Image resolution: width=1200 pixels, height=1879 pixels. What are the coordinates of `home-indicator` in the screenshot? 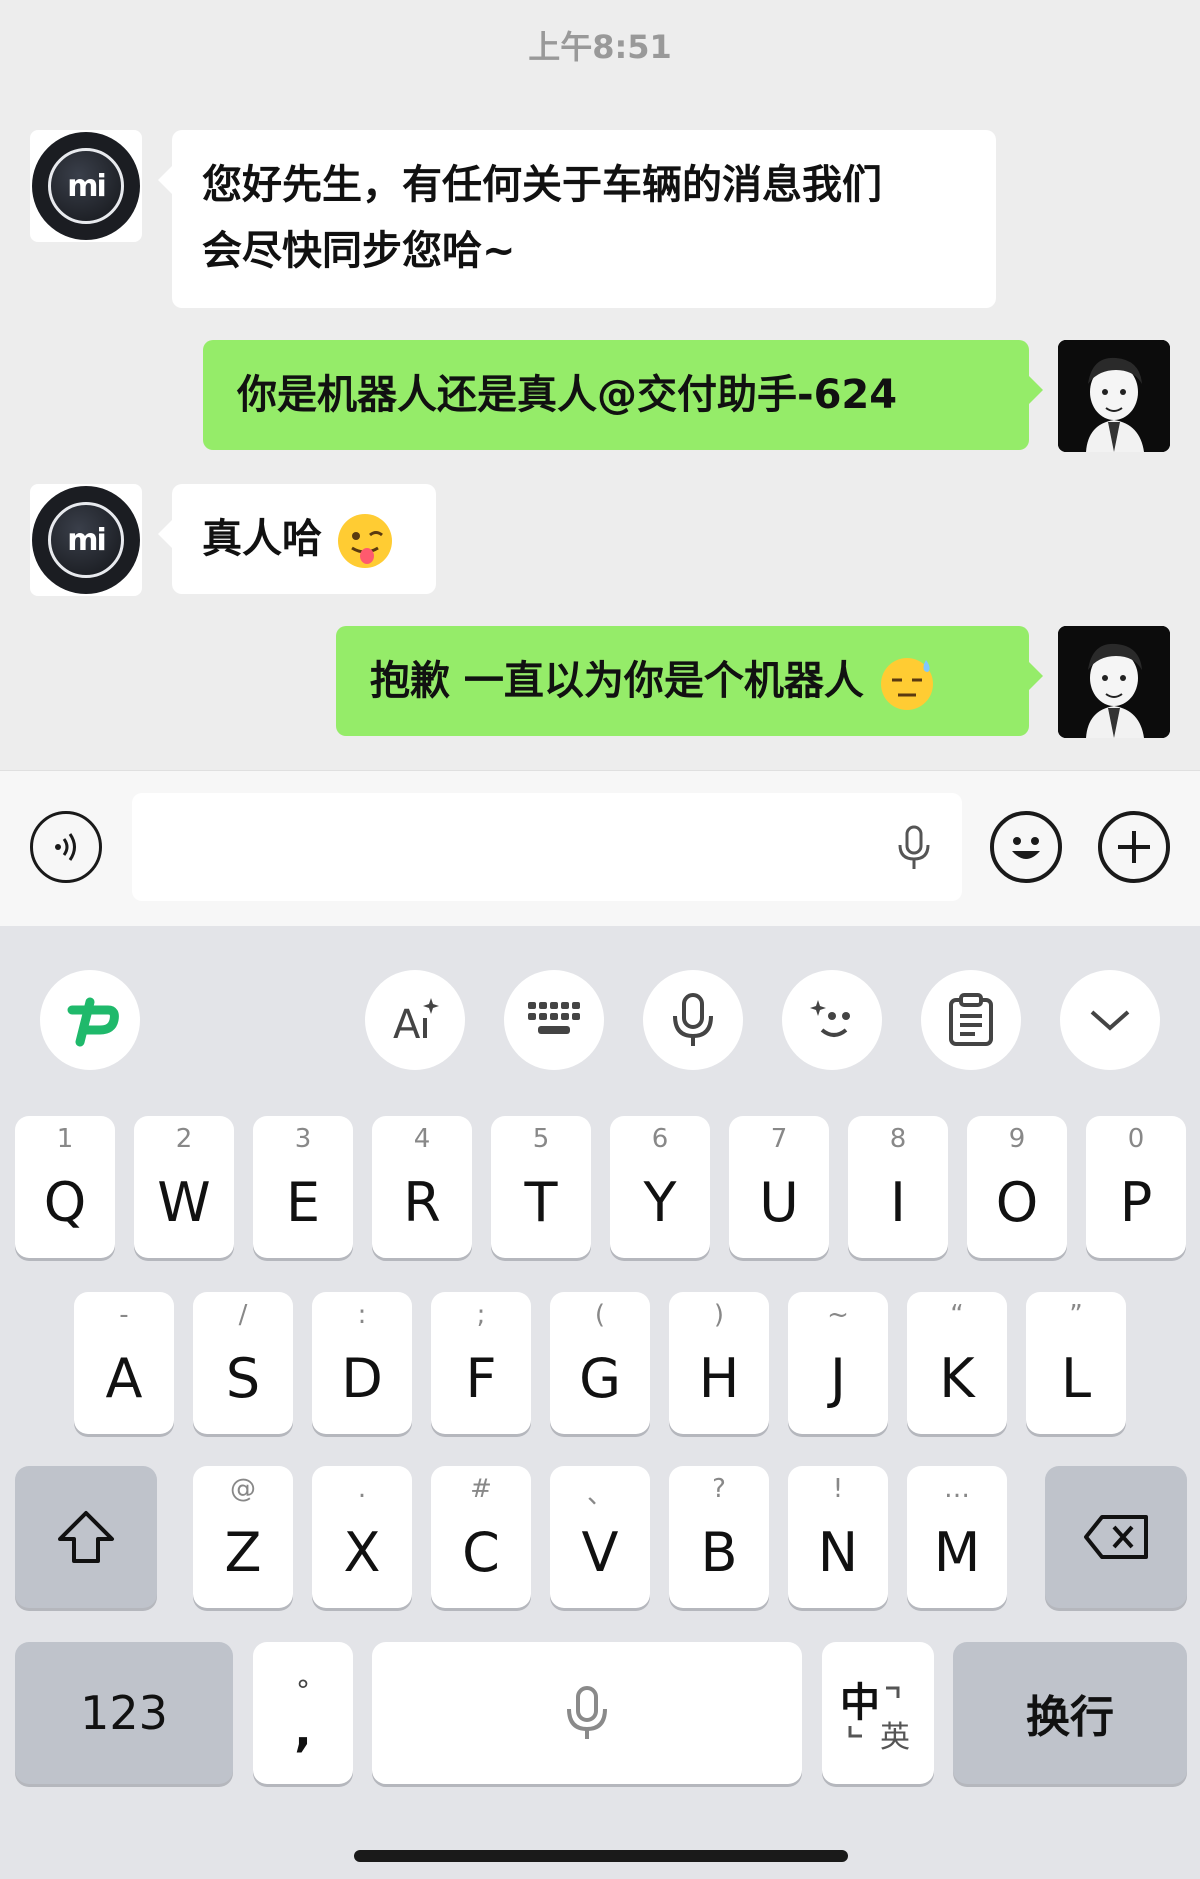 It's located at (601, 1856).